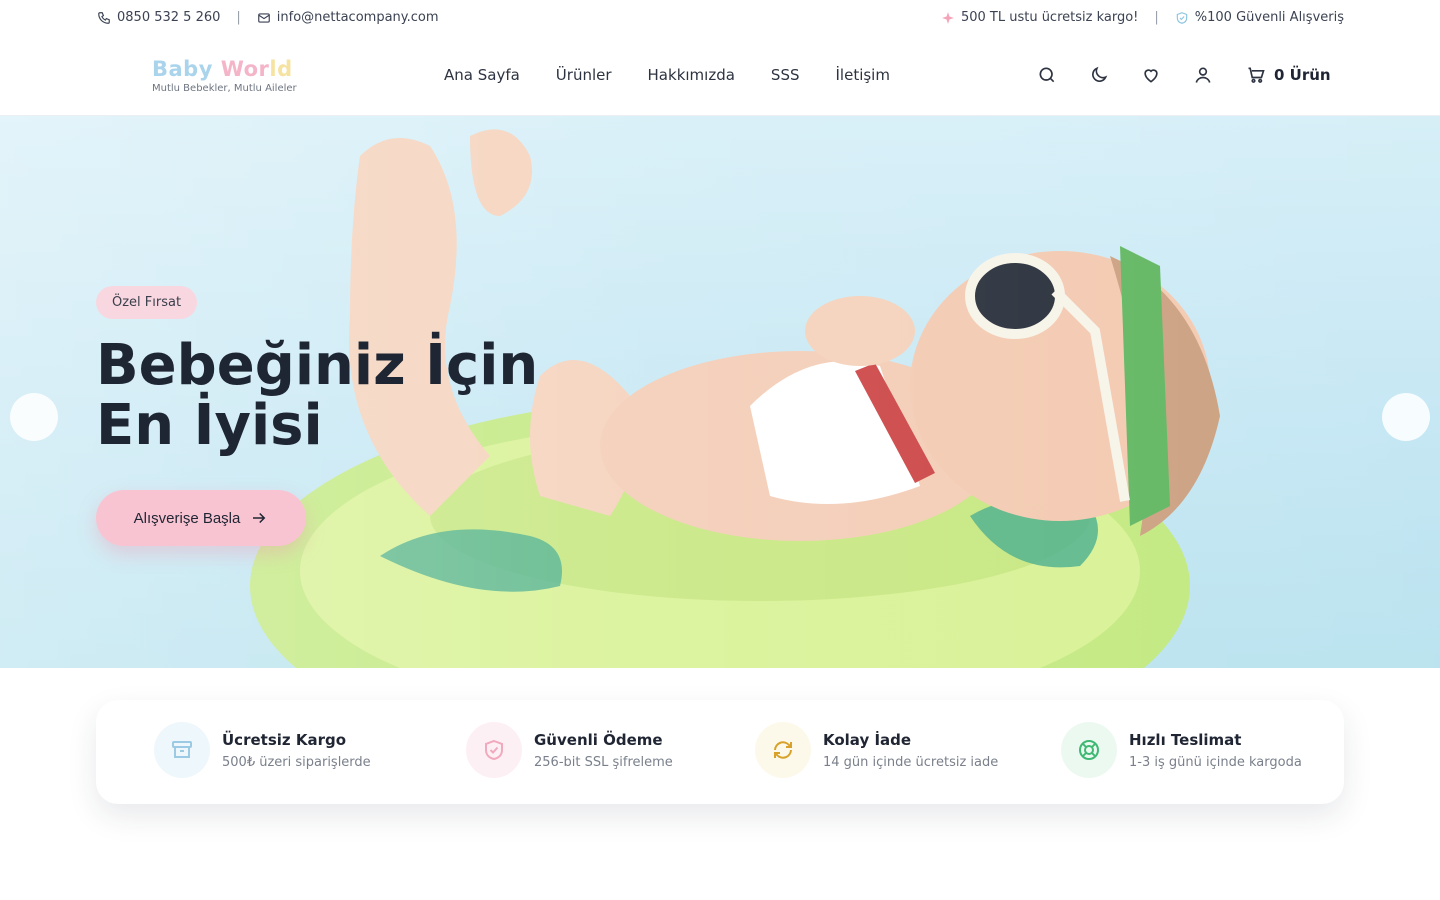 The width and height of the screenshot is (1440, 900). I want to click on feature-desc: 256-bit SSL şifreleme, so click(603, 762).